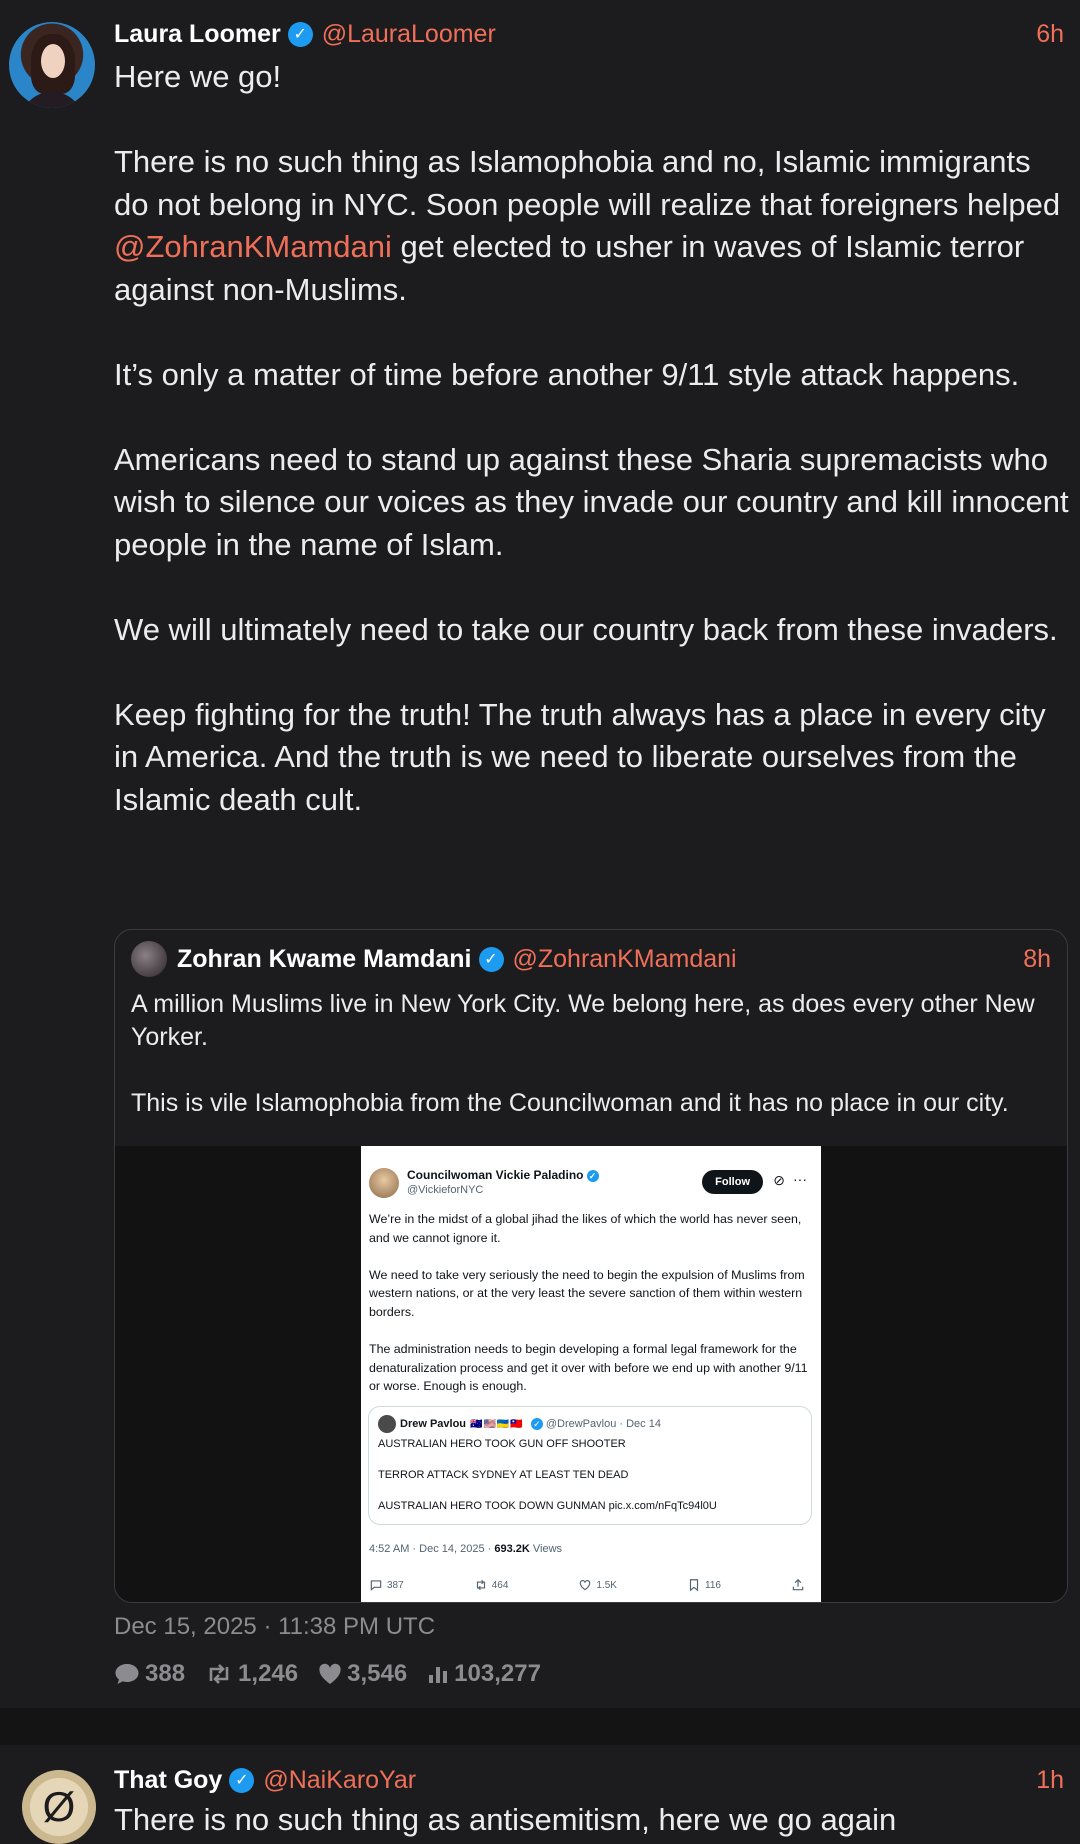 The height and width of the screenshot is (1844, 1080). Describe the element at coordinates (197, 34) in the screenshot. I see `author-name: Laura Loomer` at that location.